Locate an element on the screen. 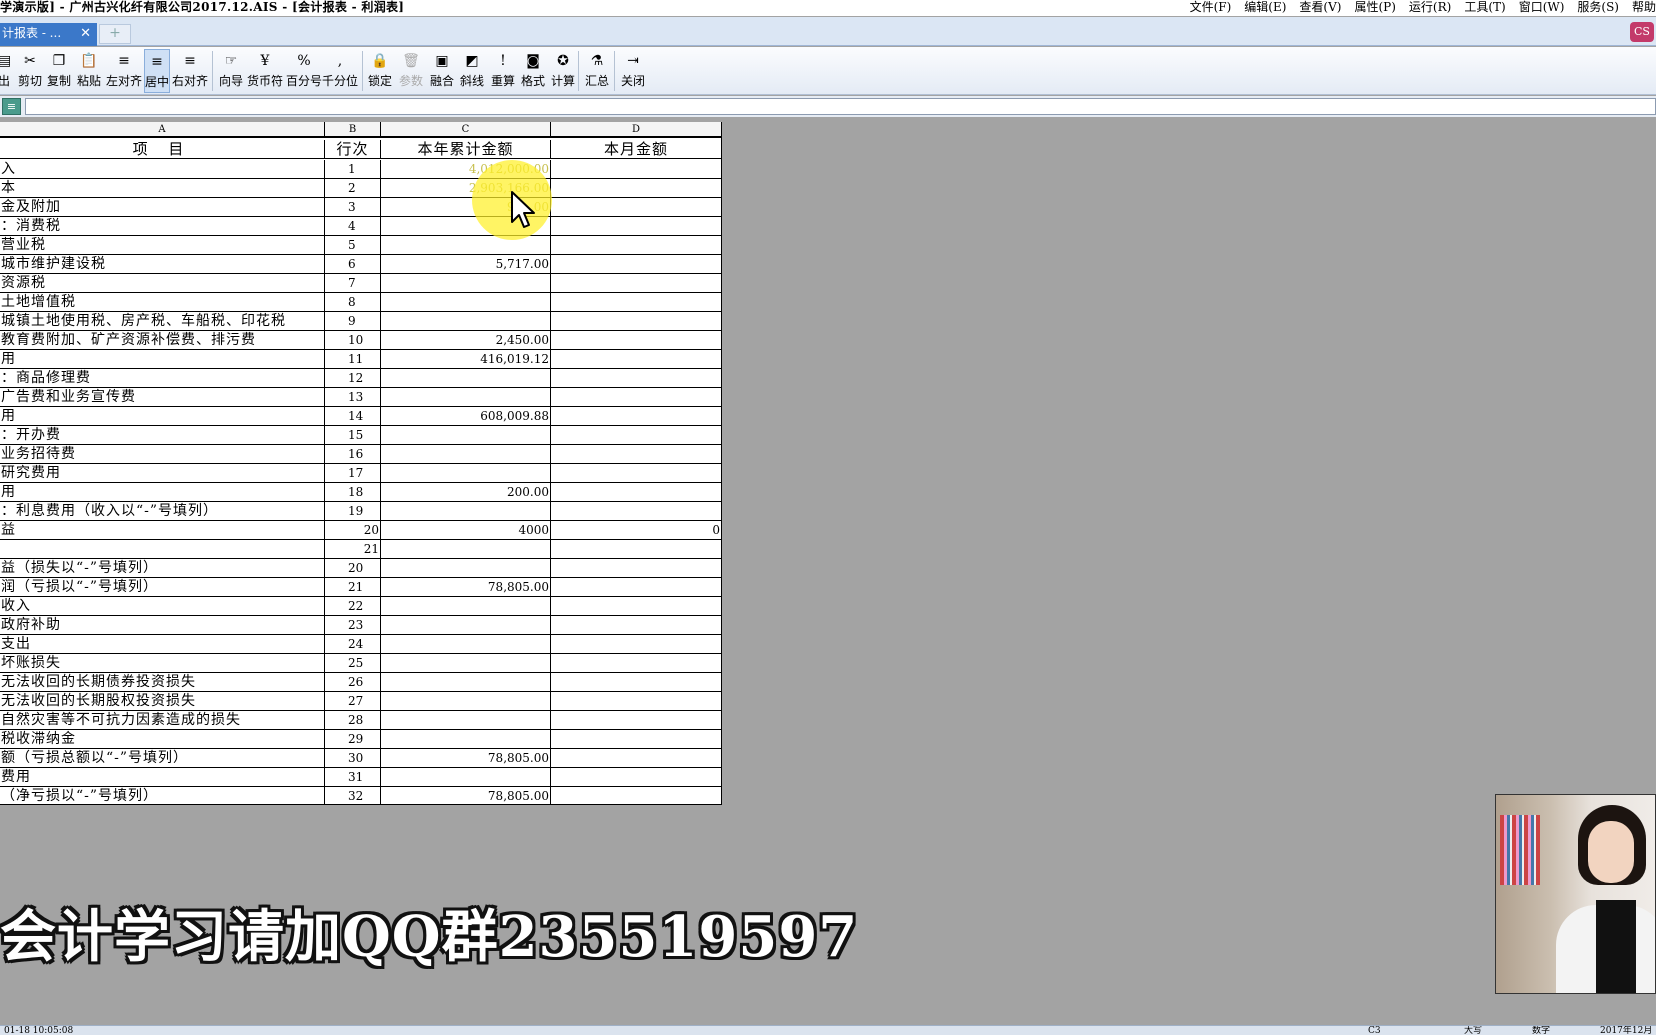 Image resolution: width=1656 pixels, height=1035 pixels. menu-item-5: 工具(T) is located at coordinates (1484, 7).